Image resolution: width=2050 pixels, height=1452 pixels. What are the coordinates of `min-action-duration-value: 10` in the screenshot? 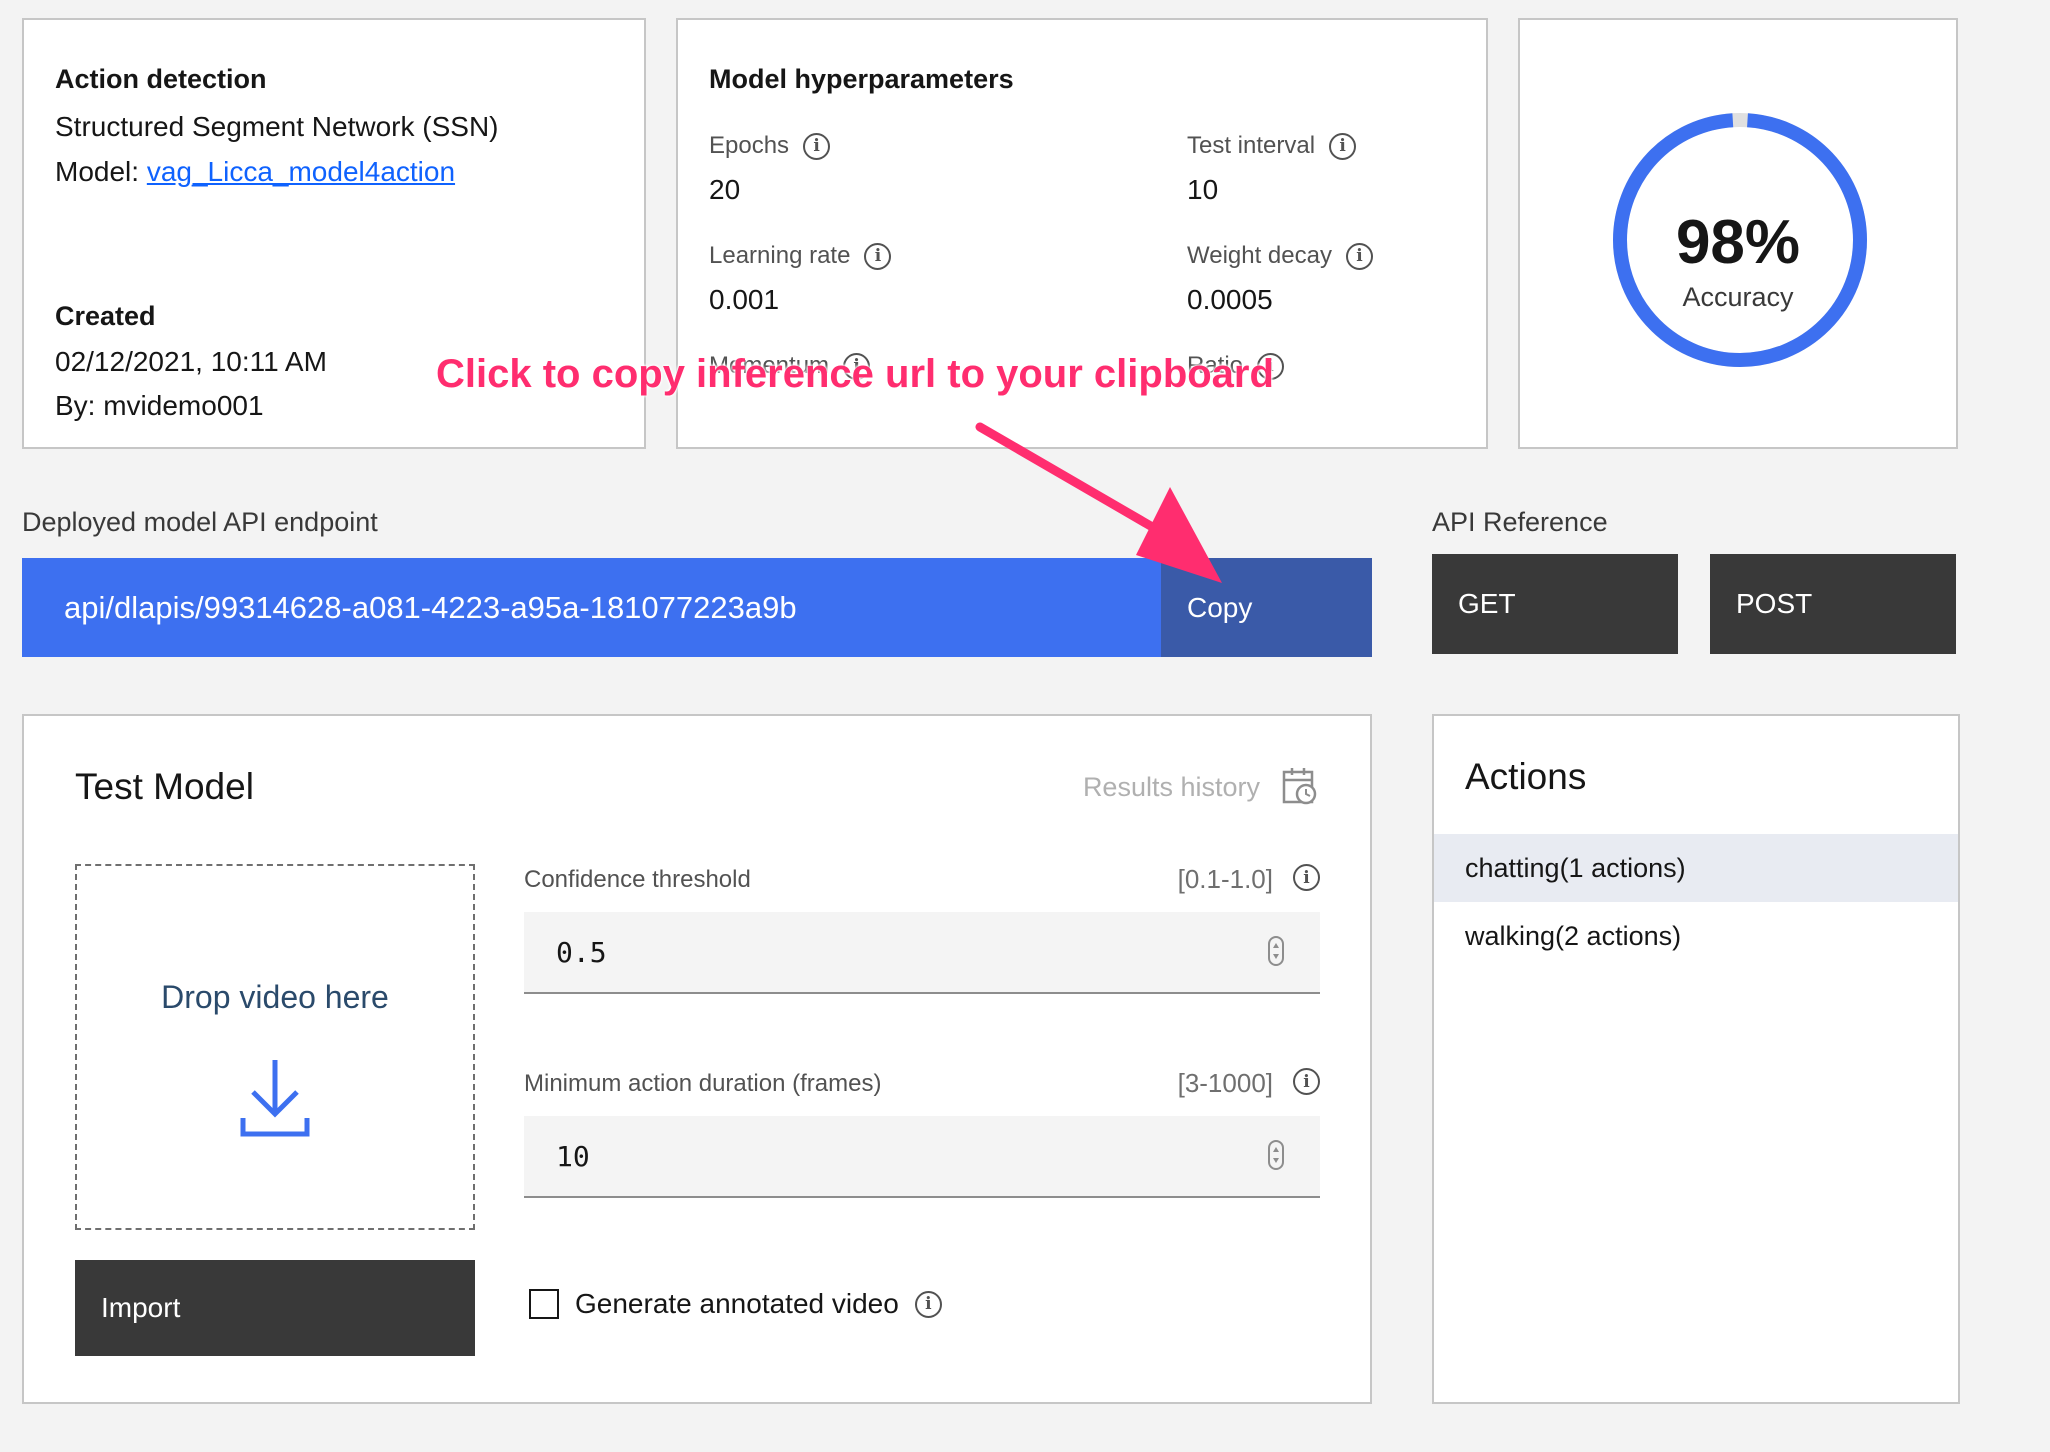 It's located at (573, 1156).